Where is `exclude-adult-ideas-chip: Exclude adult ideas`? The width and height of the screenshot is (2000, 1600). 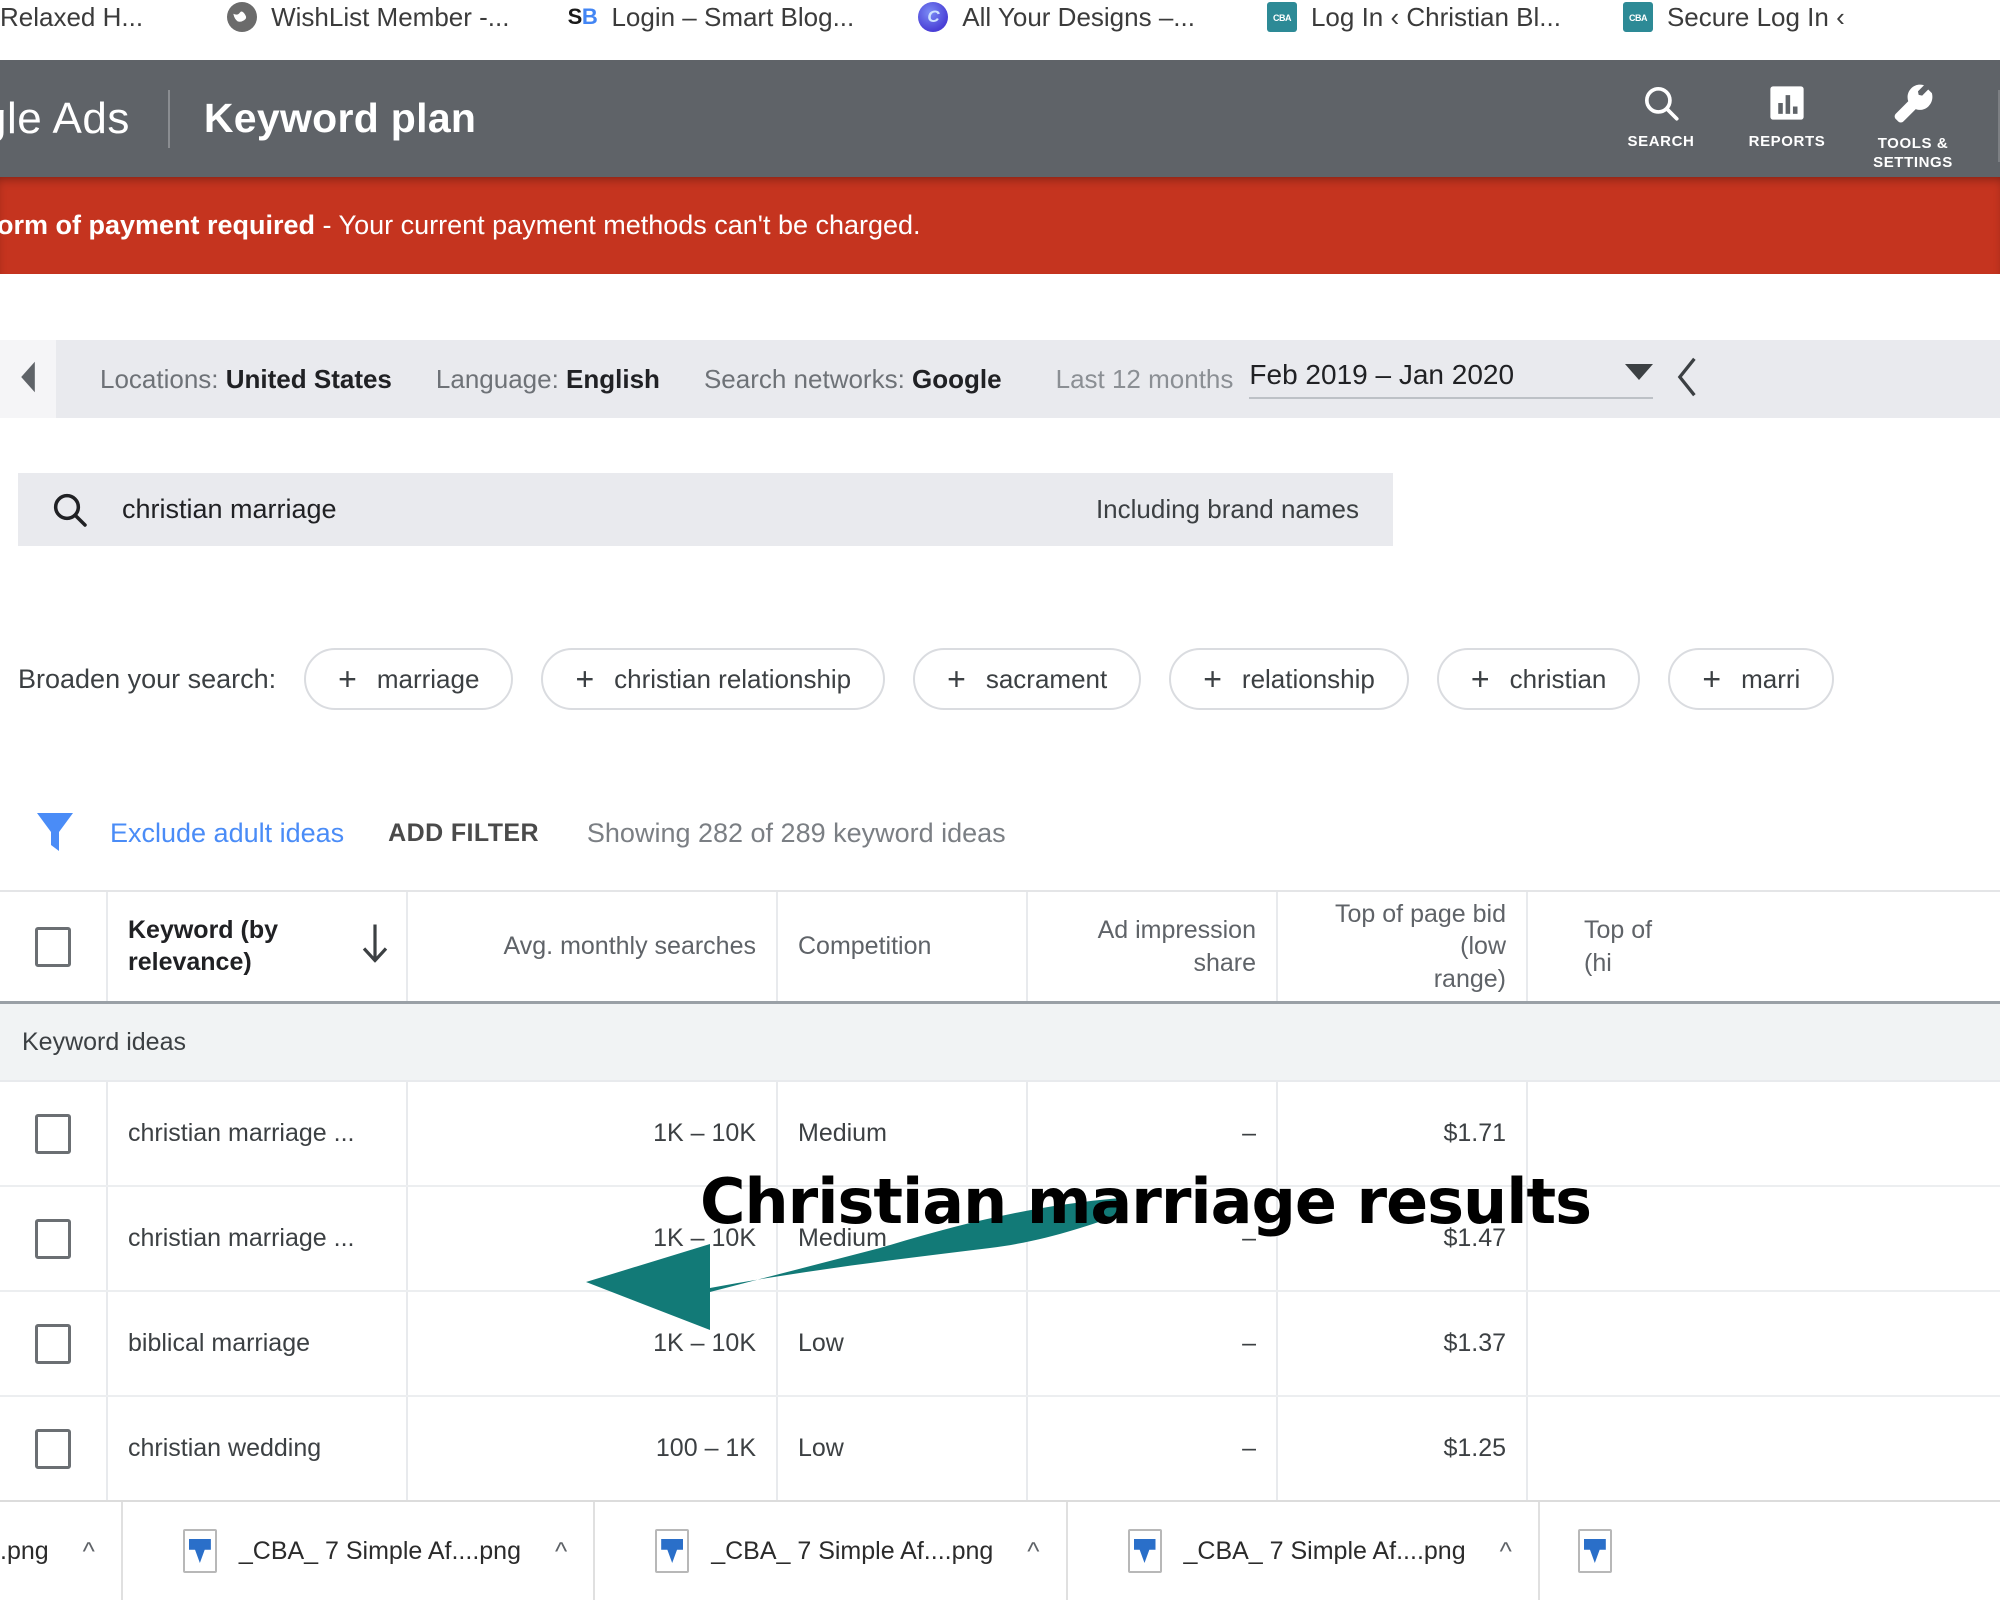 exclude-adult-ideas-chip: Exclude adult ideas is located at coordinates (227, 833).